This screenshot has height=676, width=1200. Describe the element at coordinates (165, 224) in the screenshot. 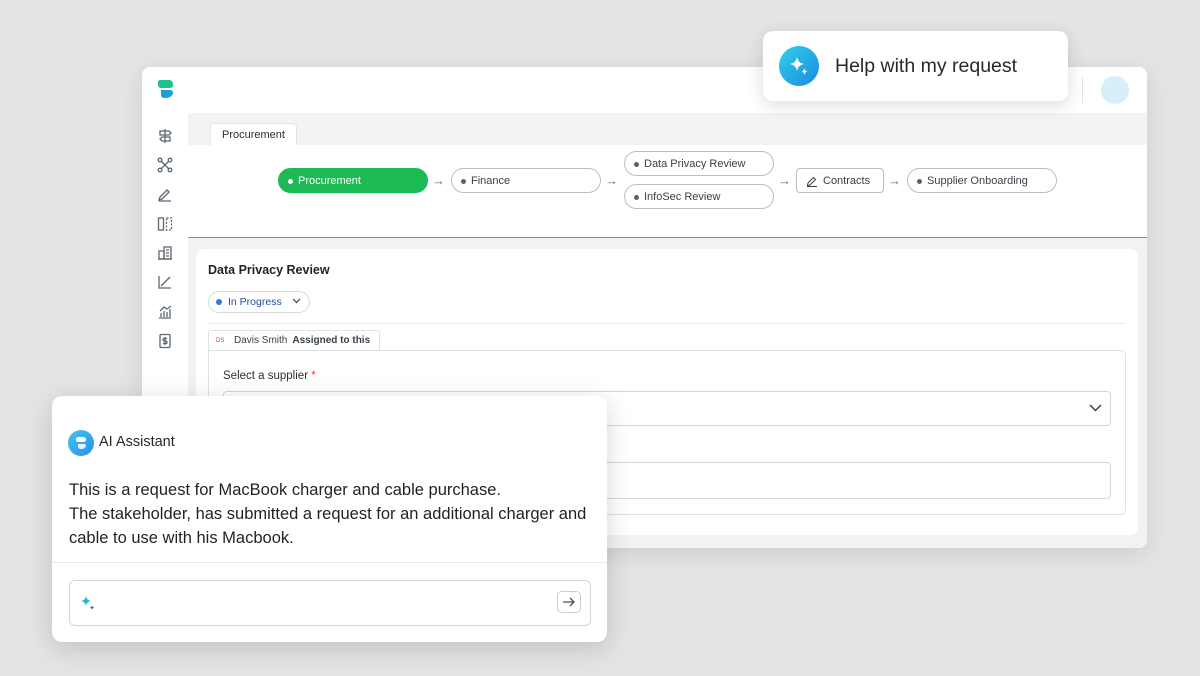

I see `columns-icon` at that location.